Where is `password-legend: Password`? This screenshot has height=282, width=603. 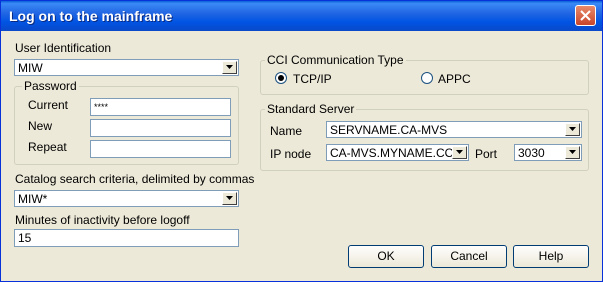 password-legend: Password is located at coordinates (50, 86).